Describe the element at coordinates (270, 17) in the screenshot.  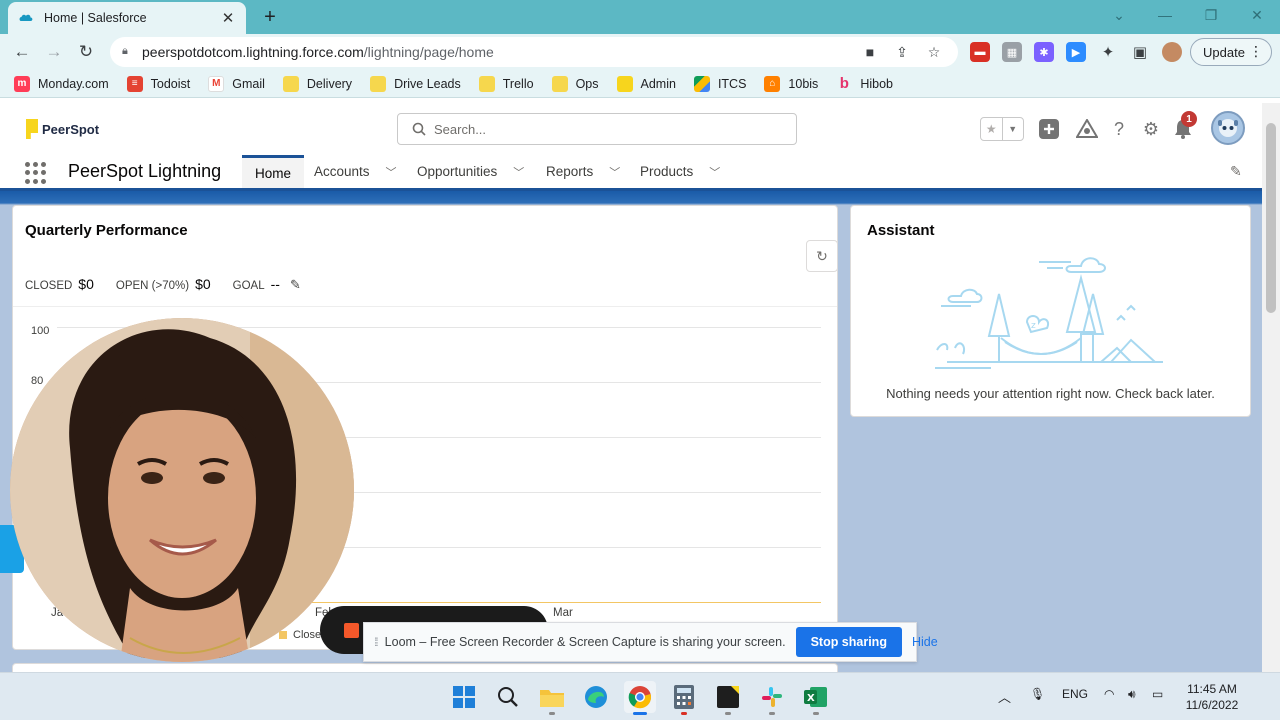
I see `new-tab-button: +` at that location.